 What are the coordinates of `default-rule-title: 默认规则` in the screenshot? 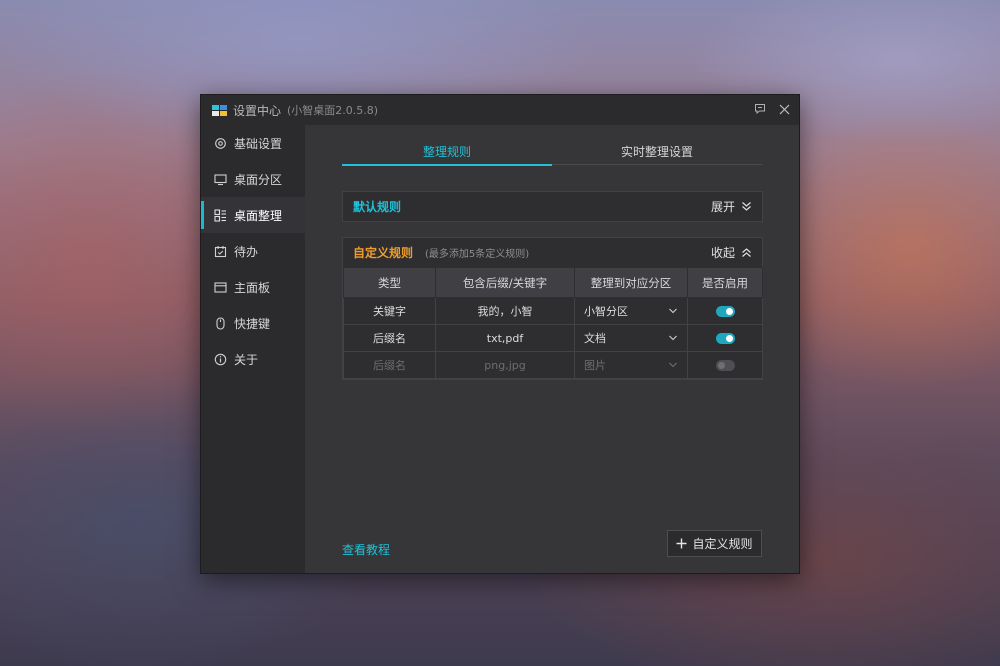 It's located at (377, 207).